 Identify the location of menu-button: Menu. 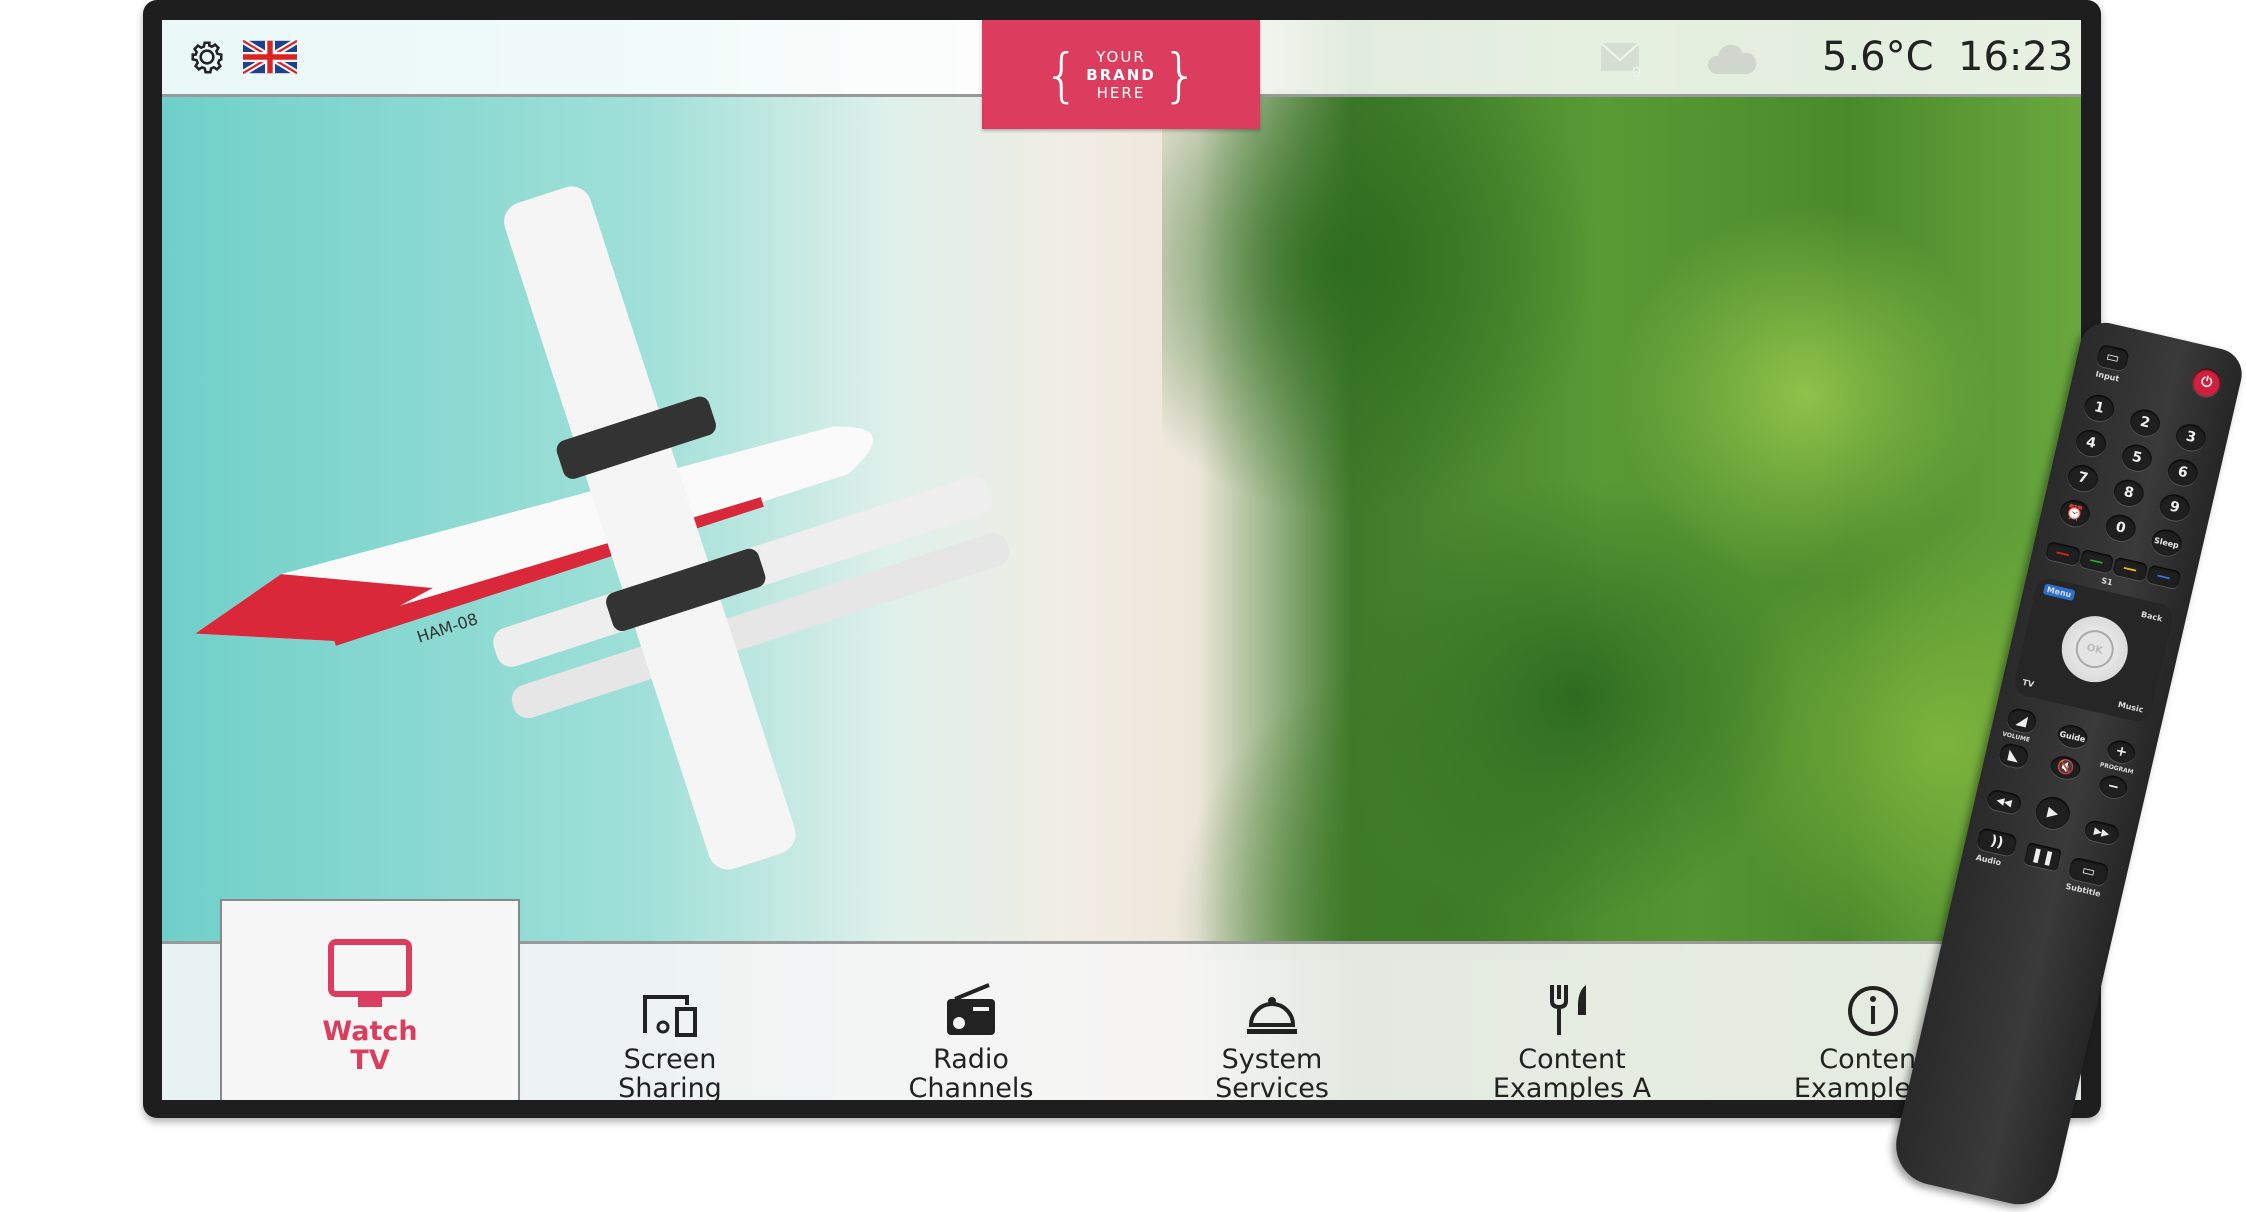
(2059, 592).